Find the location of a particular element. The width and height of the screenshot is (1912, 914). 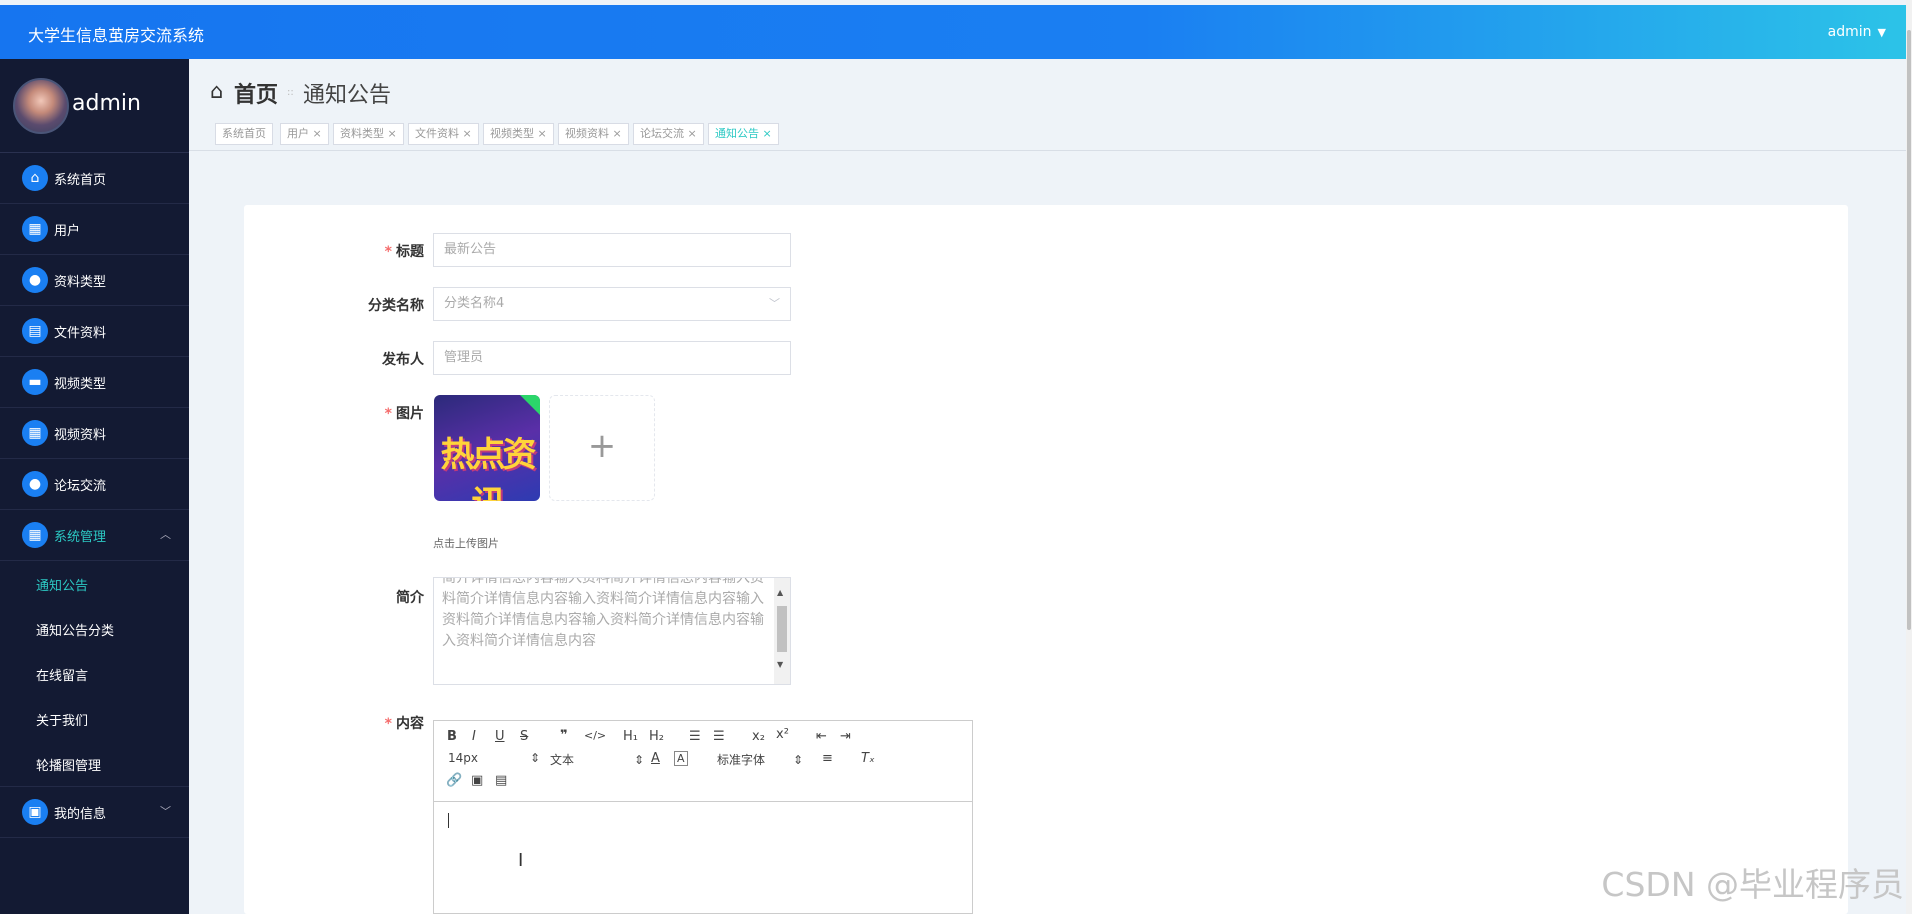

sidebar-item-label: 系统首页 is located at coordinates (80, 180).